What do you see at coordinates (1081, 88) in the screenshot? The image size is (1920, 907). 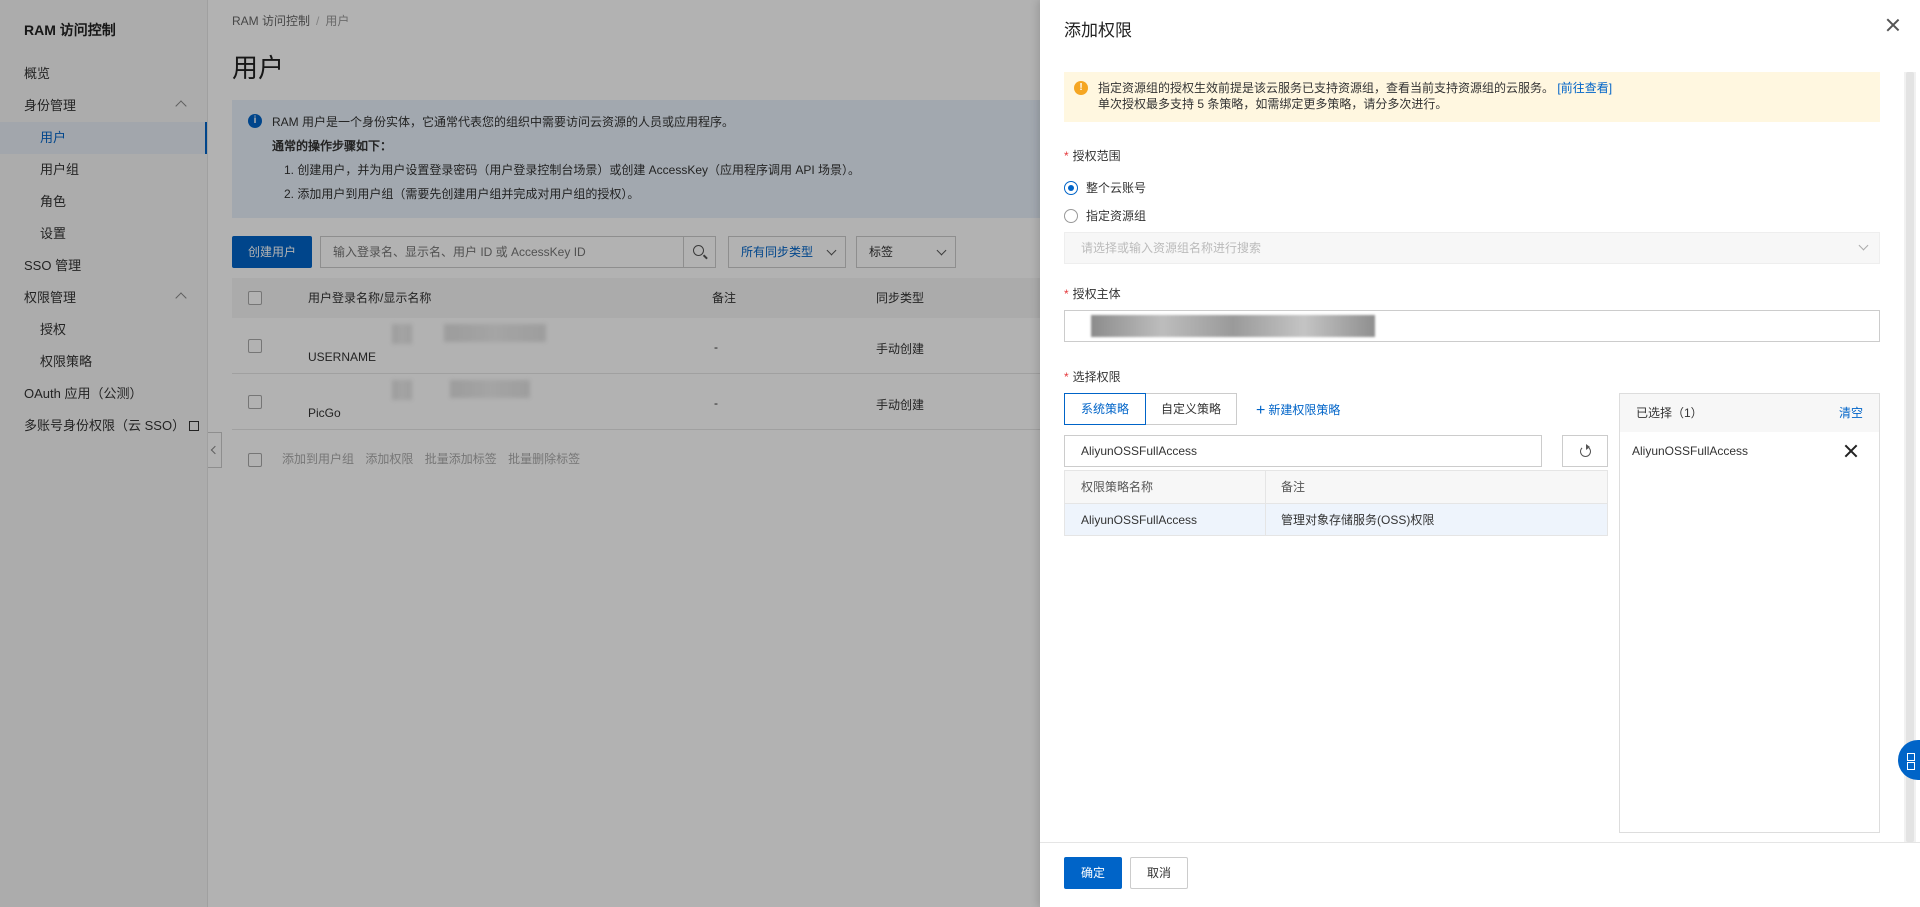 I see `warning-icon: !` at bounding box center [1081, 88].